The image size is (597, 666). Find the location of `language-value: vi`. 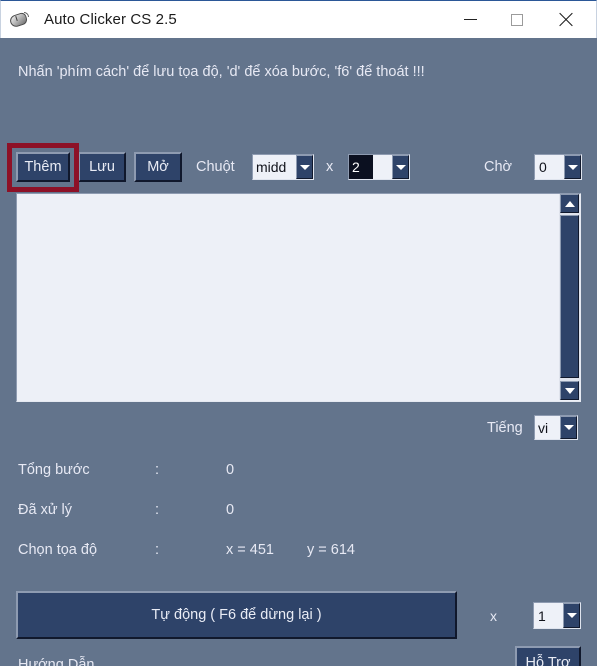

language-value: vi is located at coordinates (543, 427).